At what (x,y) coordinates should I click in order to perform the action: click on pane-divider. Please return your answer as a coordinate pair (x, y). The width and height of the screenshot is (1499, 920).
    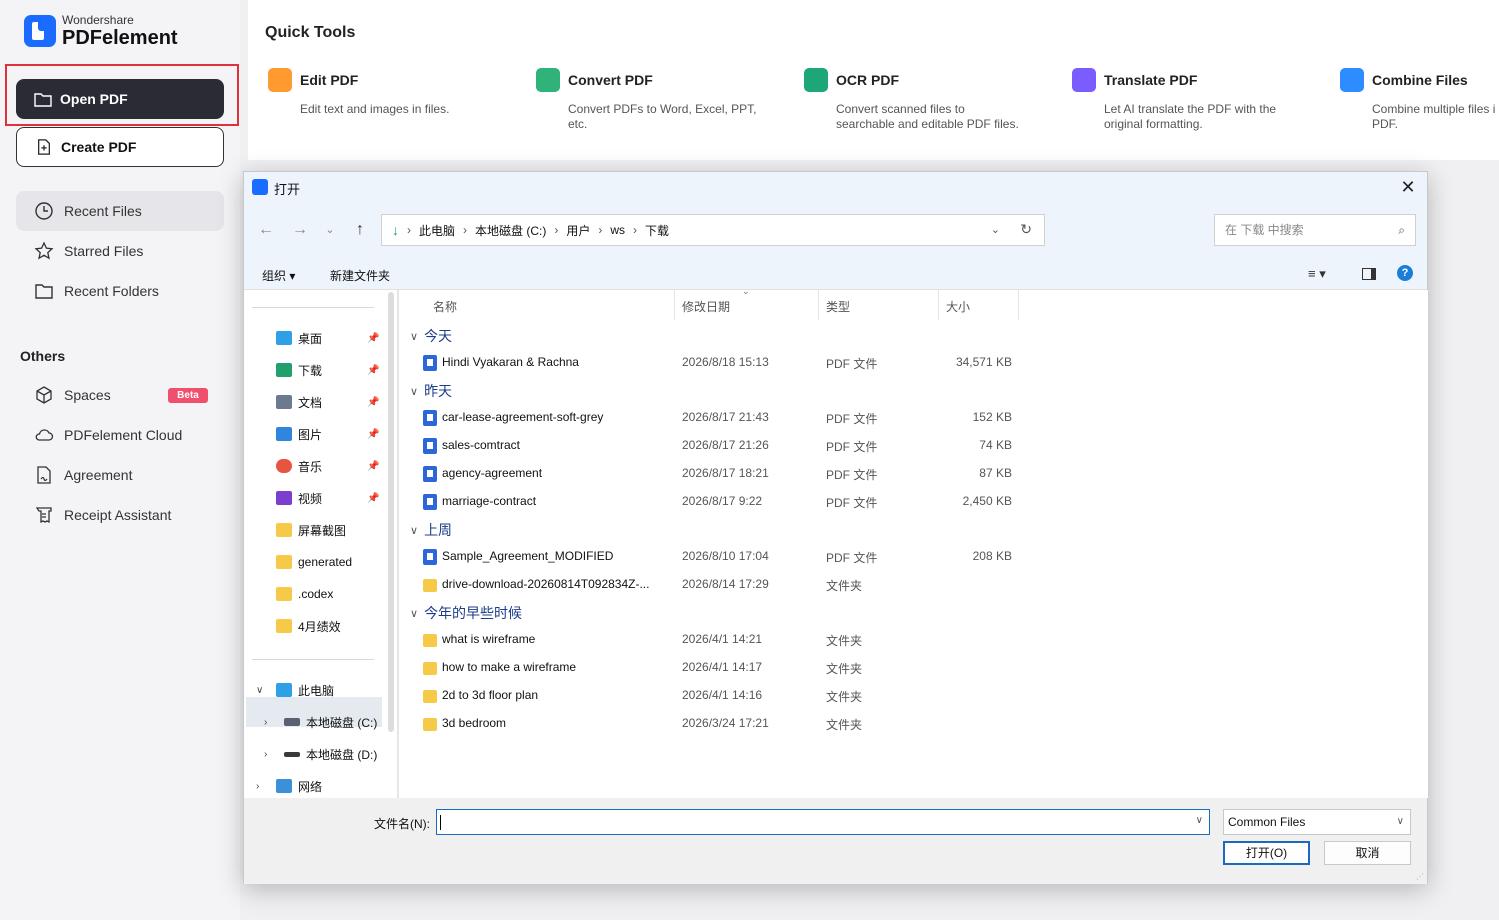
    Looking at the image, I should click on (398, 544).